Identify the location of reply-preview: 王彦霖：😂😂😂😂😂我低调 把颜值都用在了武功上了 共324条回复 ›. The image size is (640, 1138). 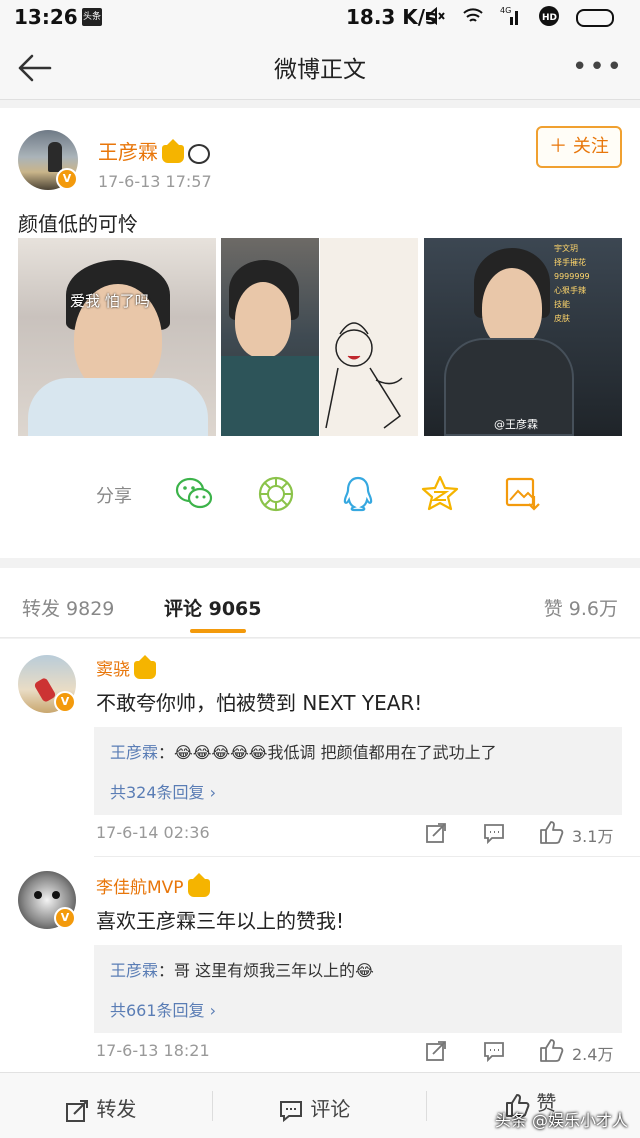
(358, 771).